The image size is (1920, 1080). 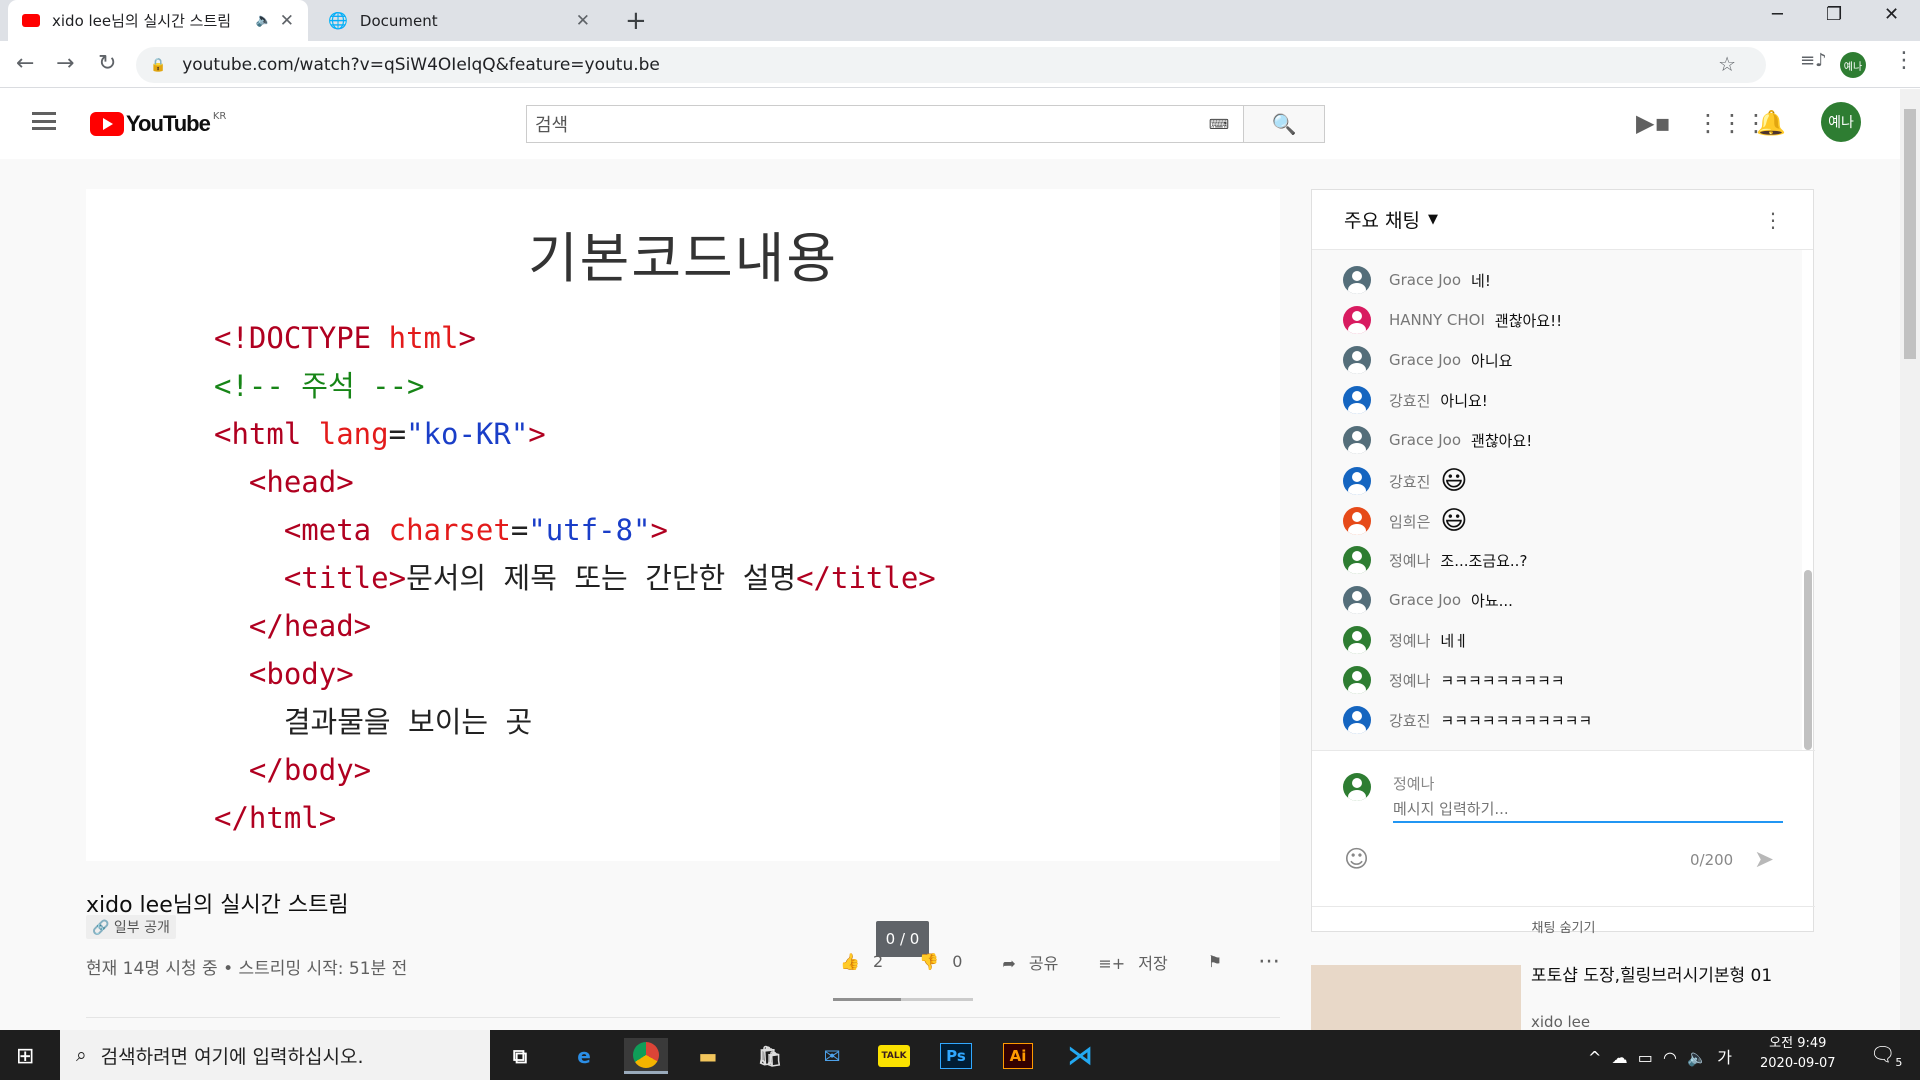 I want to click on taskbar-search-input: ⌕ 검색하려면 여기에 입력하십시오., so click(x=275, y=1055).